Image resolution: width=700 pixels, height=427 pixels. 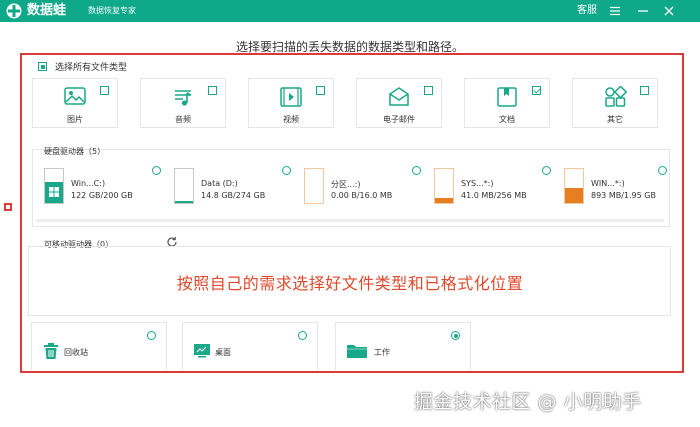 I want to click on title-bar: 数据蛙 数据恢复专家 客服, so click(x=350, y=11).